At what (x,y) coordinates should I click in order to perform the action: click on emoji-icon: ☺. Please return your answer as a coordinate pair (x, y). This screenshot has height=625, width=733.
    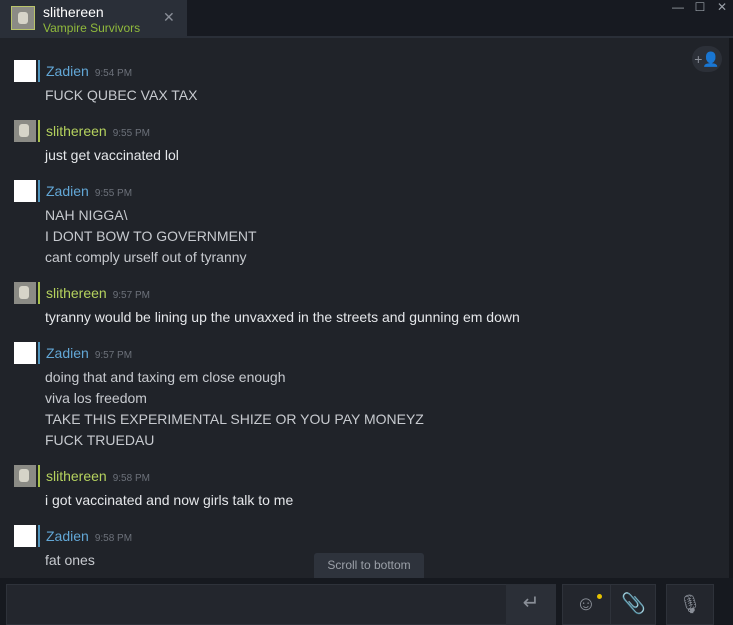
    Looking at the image, I should click on (586, 604).